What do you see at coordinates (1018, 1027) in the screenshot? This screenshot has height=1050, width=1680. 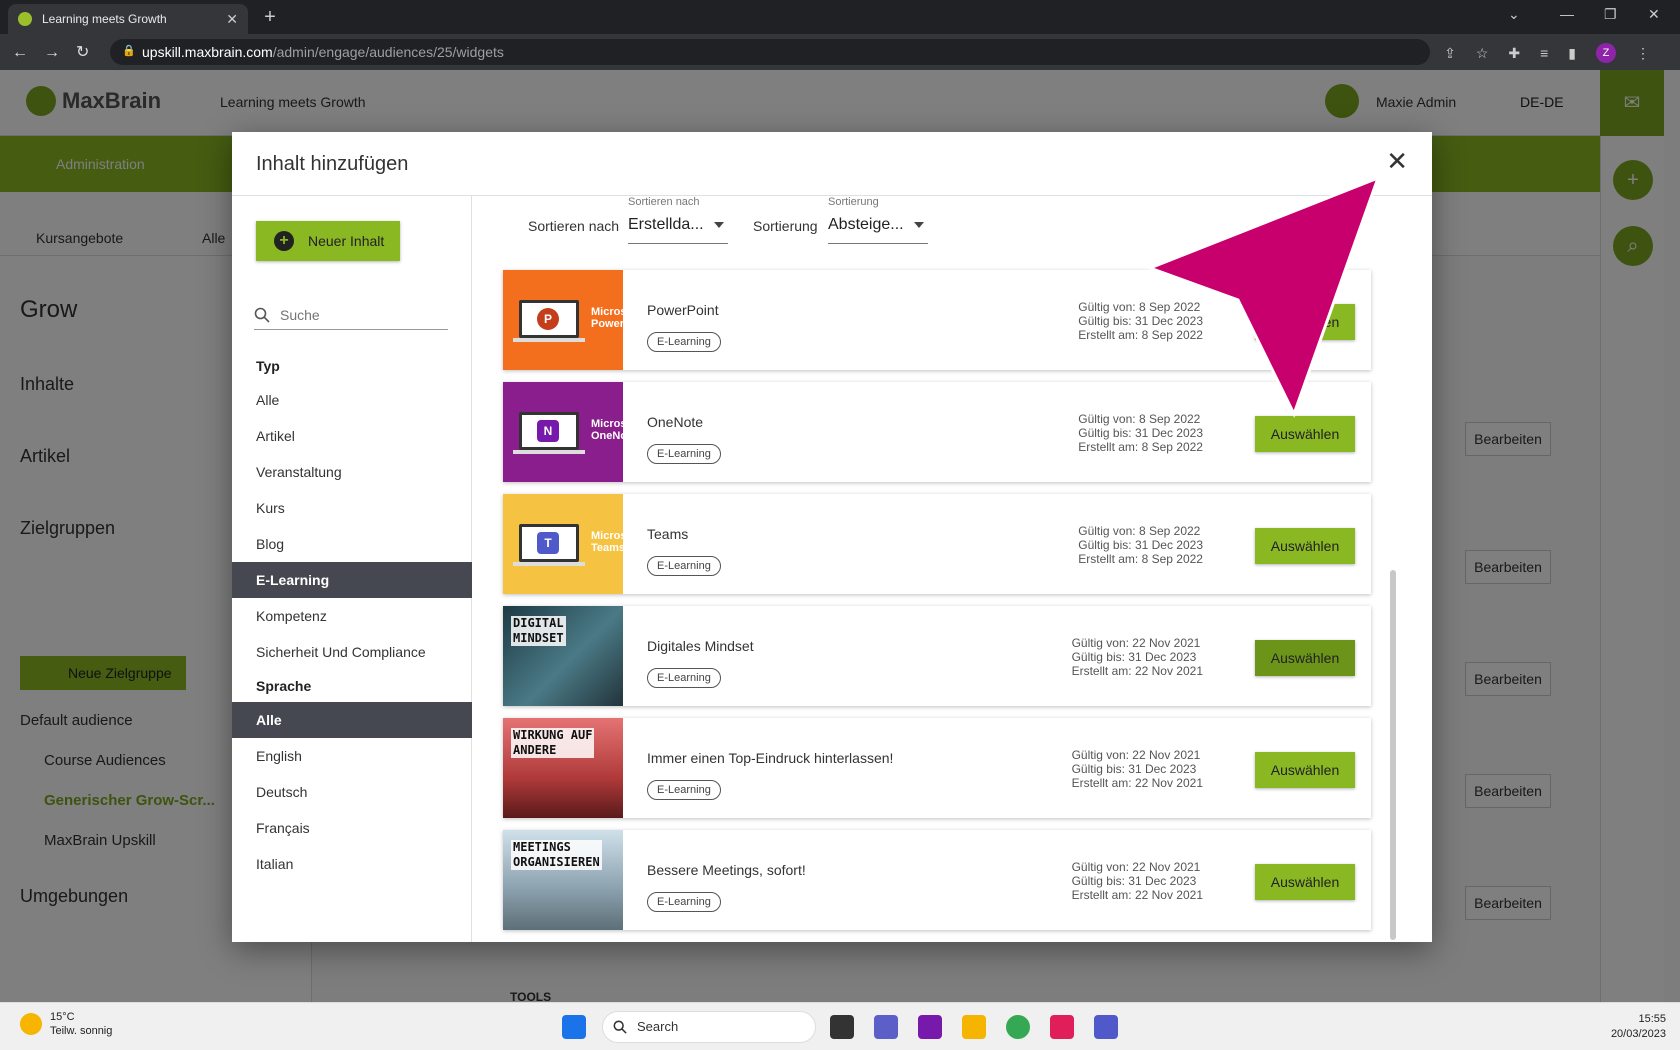 I see `chrome-icon` at bounding box center [1018, 1027].